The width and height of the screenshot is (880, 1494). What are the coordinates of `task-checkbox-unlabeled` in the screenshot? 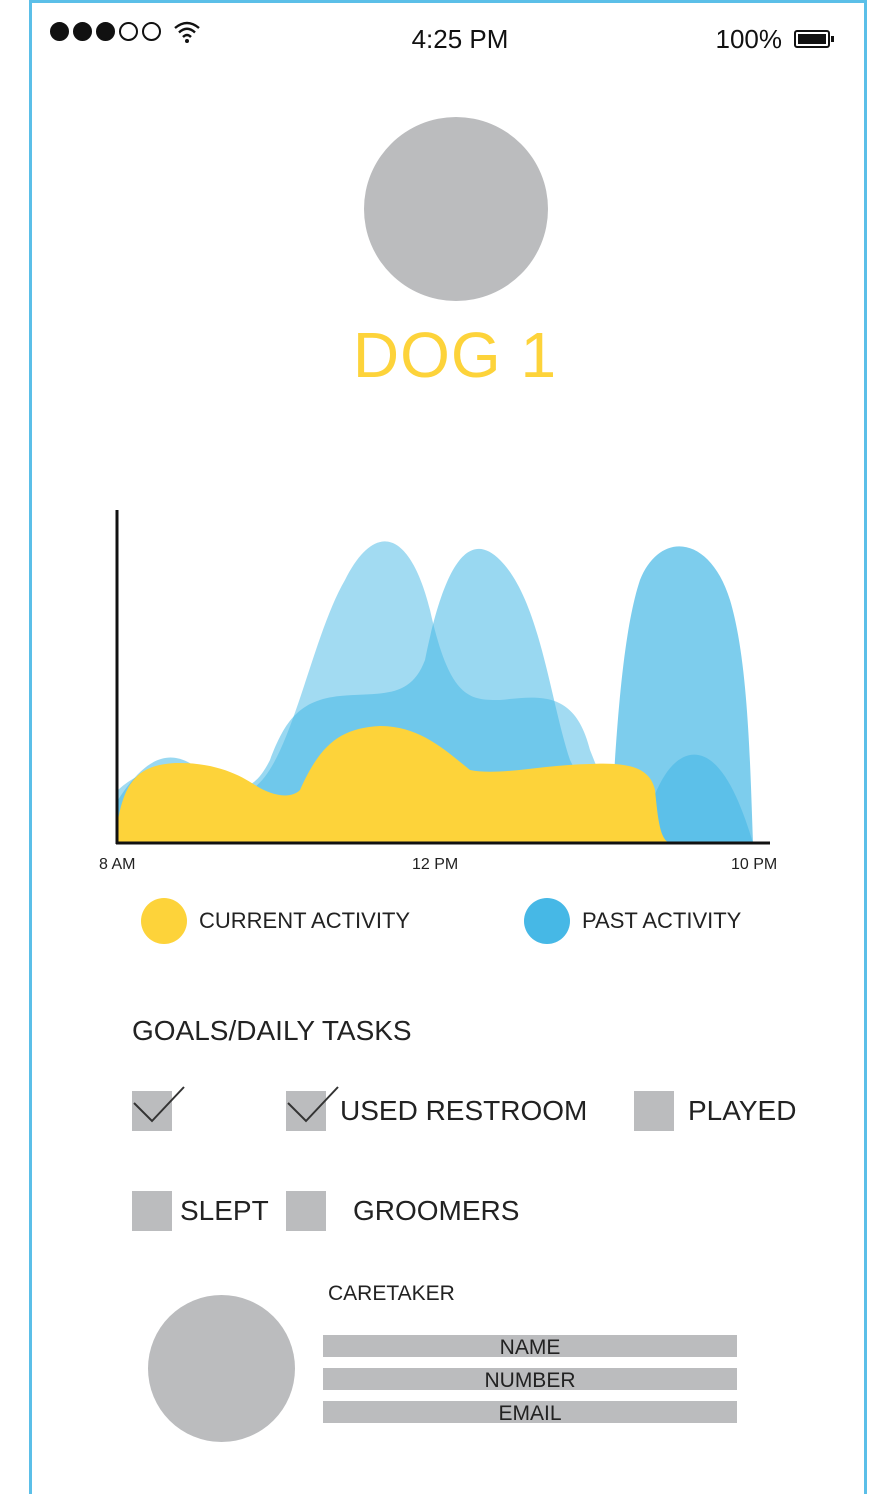 It's located at (158, 1108).